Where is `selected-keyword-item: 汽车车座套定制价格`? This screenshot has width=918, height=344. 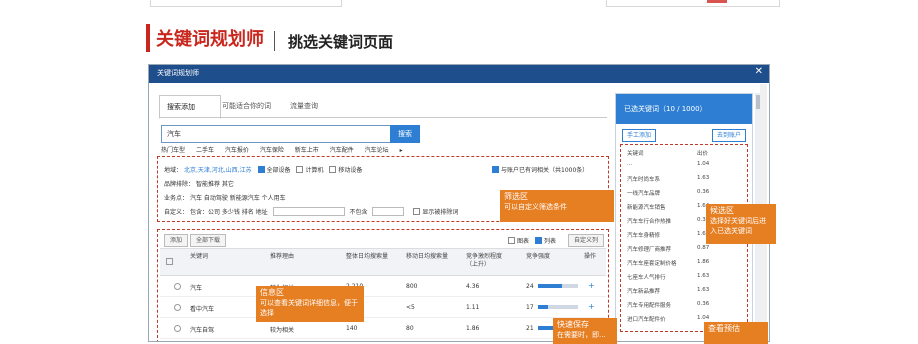
selected-keyword-item: 汽车车座套定制价格 is located at coordinates (652, 263).